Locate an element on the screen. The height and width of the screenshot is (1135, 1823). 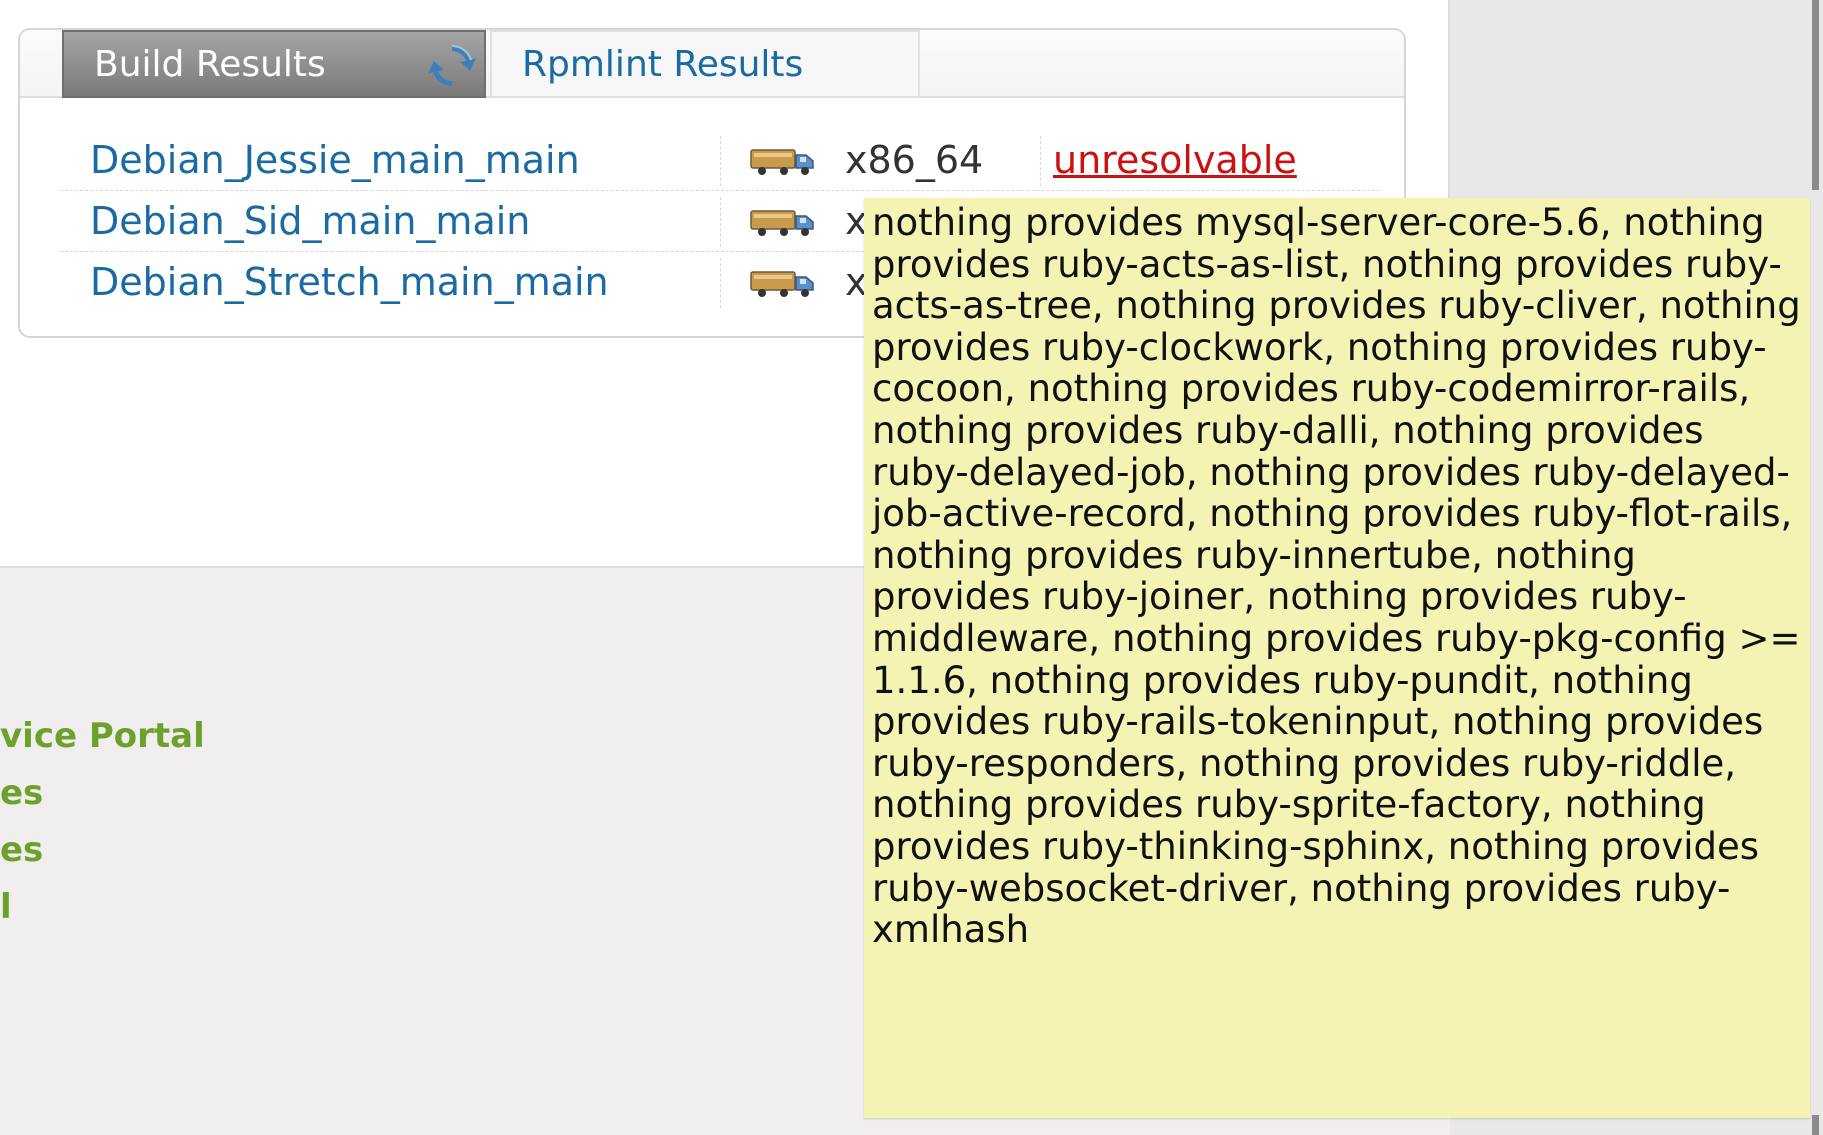
results-tabbar: Build Results Rpmlint Results is located at coordinates (712, 64).